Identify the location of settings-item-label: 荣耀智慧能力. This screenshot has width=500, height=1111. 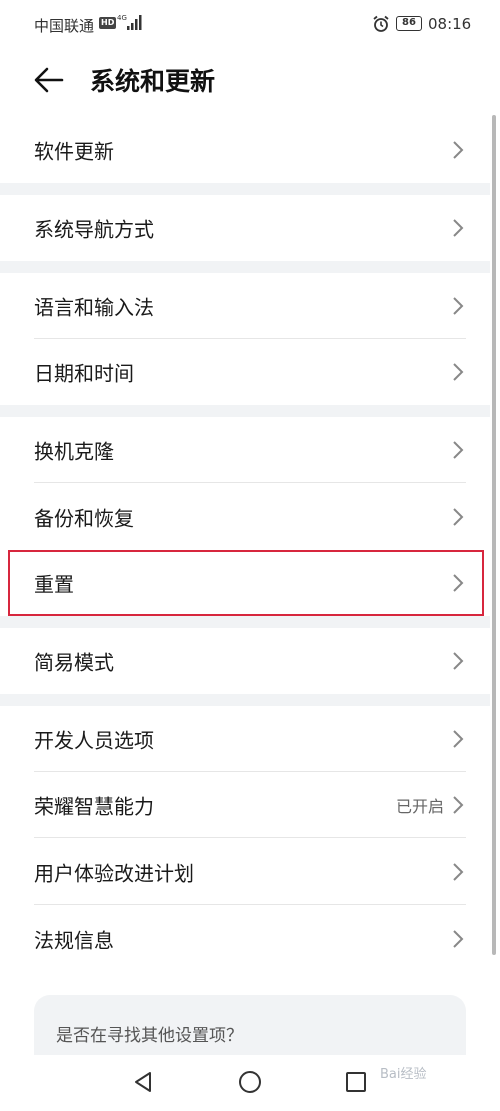
(94, 806).